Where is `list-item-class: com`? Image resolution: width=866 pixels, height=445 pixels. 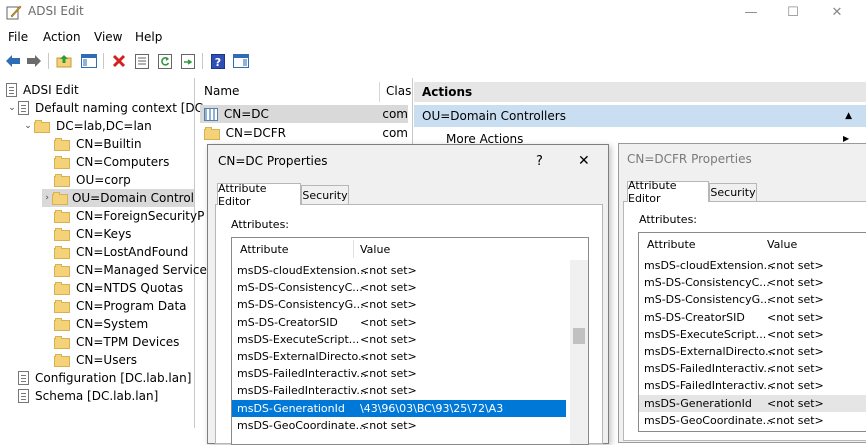
list-item-class: com is located at coordinates (395, 114).